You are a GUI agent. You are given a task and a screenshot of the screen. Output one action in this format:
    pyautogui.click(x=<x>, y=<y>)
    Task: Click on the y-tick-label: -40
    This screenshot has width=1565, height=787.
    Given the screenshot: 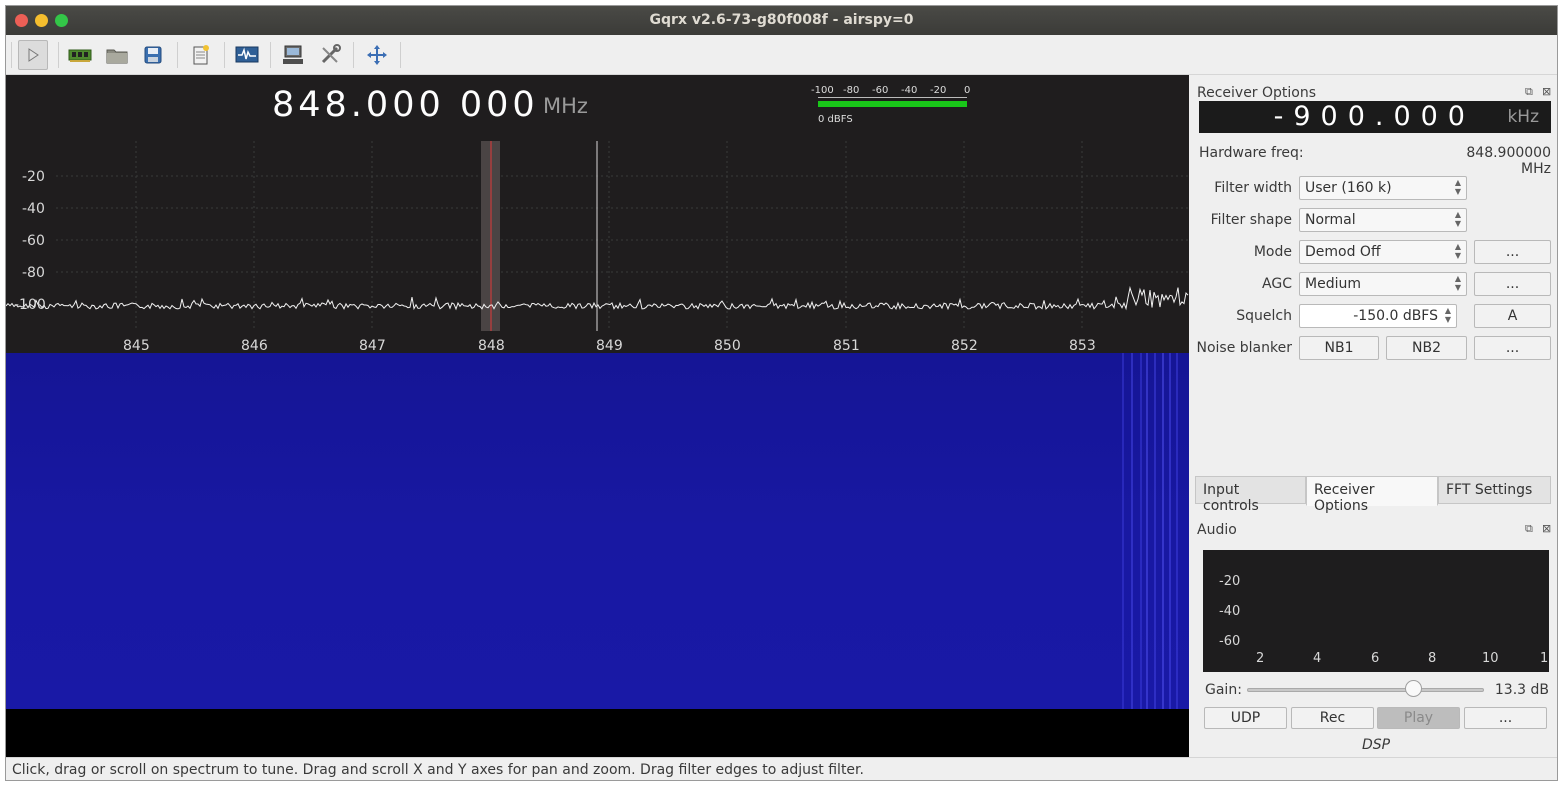 What is the action you would take?
    pyautogui.click(x=33, y=209)
    